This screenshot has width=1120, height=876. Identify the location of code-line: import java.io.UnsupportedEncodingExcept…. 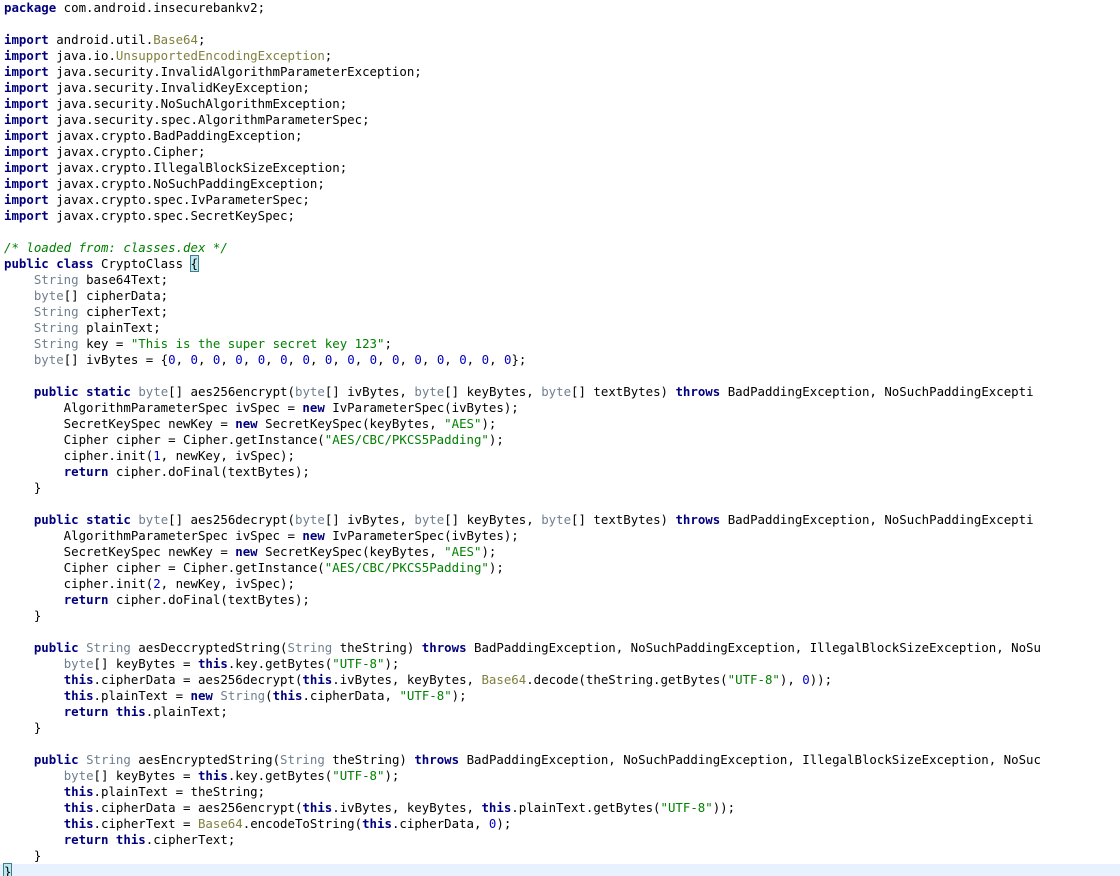
(560, 56).